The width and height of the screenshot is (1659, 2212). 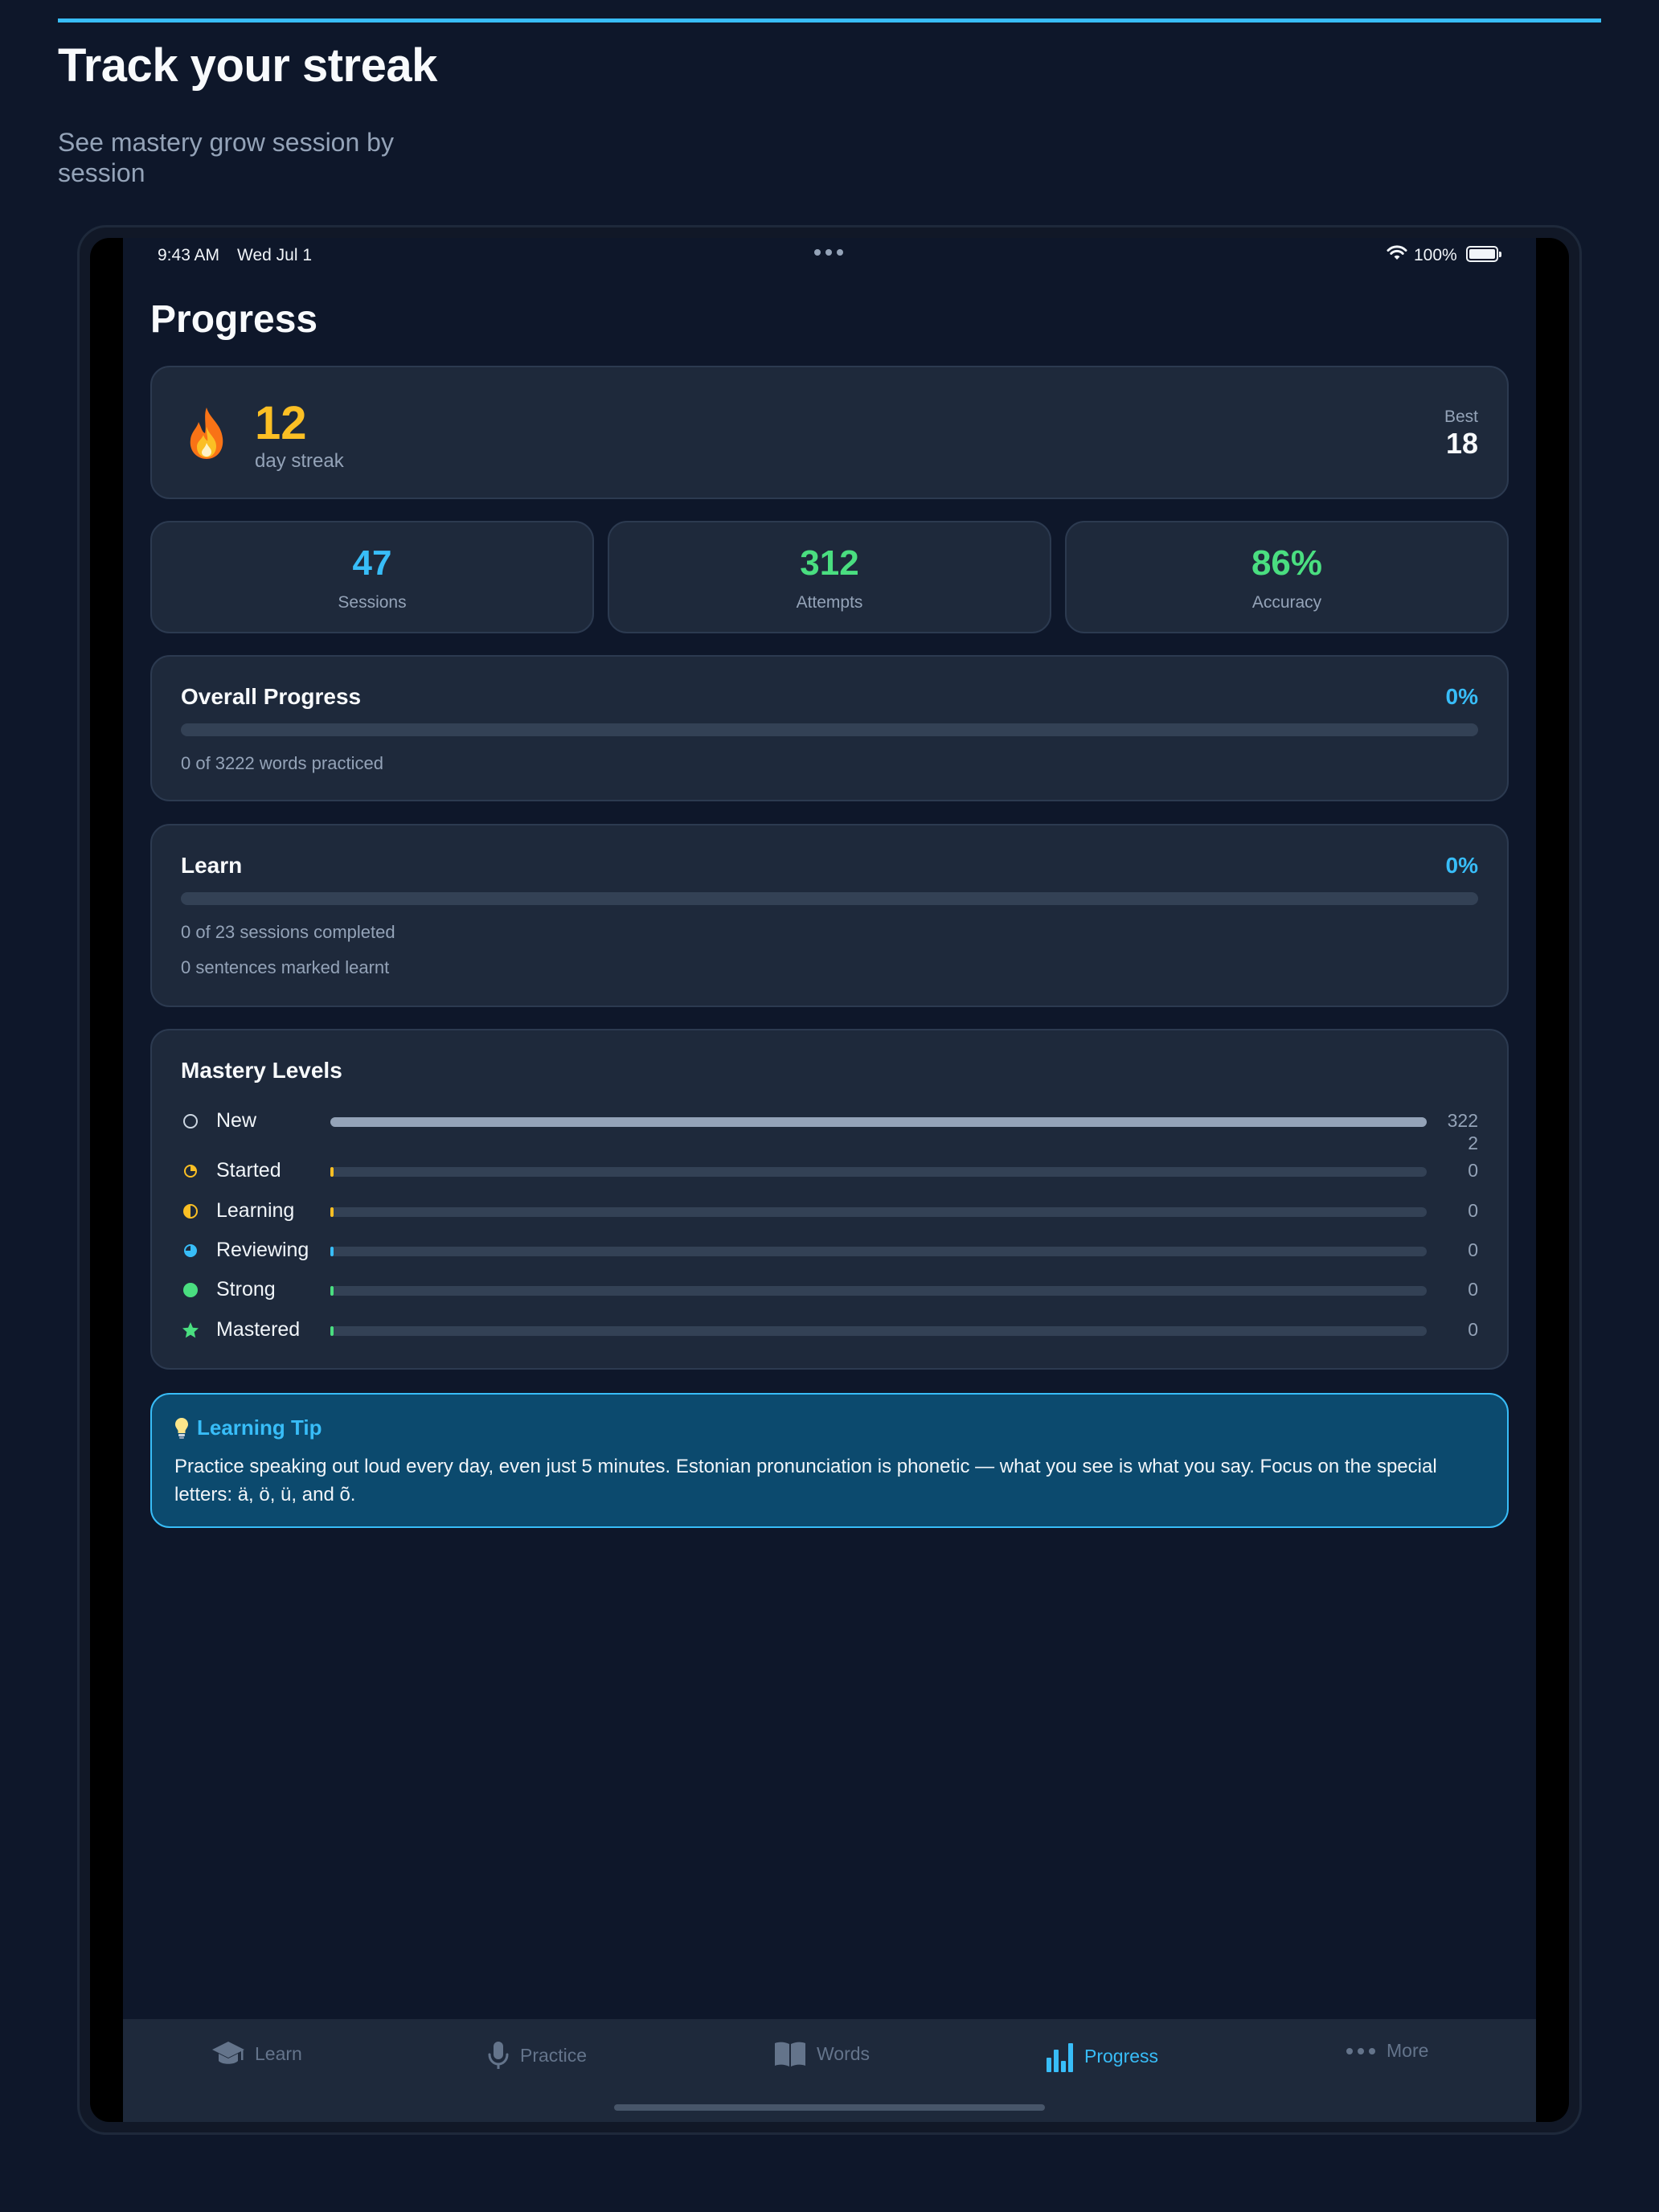 What do you see at coordinates (829, 563) in the screenshot?
I see `stat-value: 312` at bounding box center [829, 563].